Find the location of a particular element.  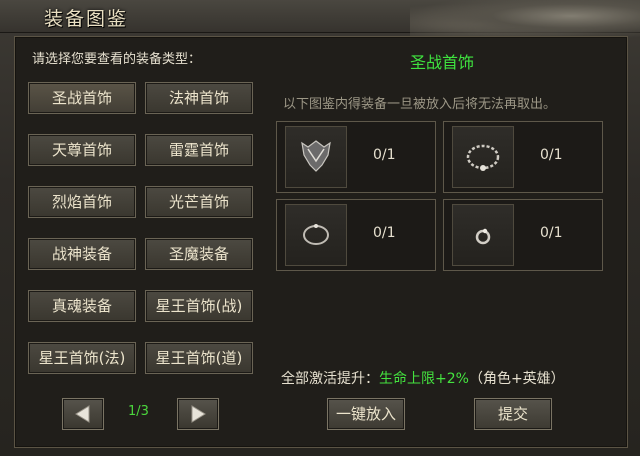

category-button-shengmo: 圣魔装备 is located at coordinates (199, 254).